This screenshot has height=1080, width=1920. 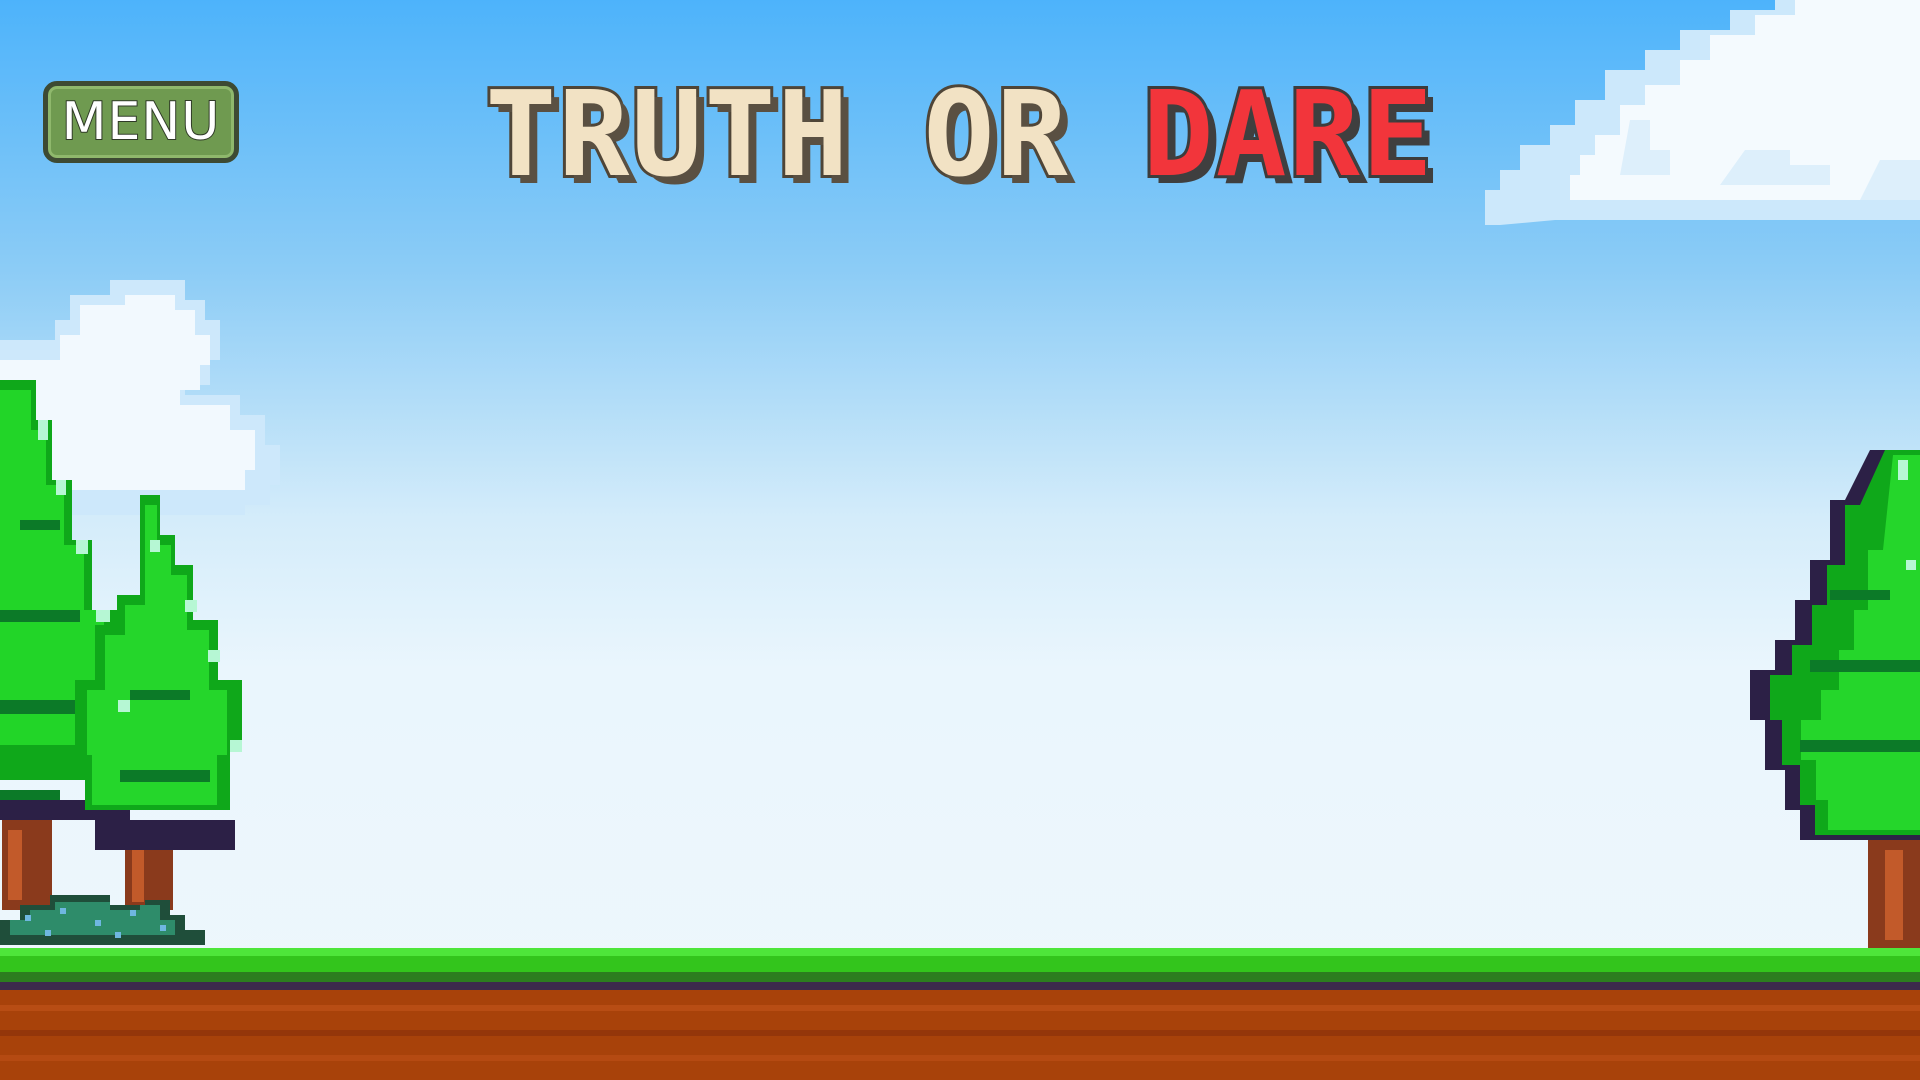 What do you see at coordinates (995, 134) in the screenshot?
I see `title-word-or: OR` at bounding box center [995, 134].